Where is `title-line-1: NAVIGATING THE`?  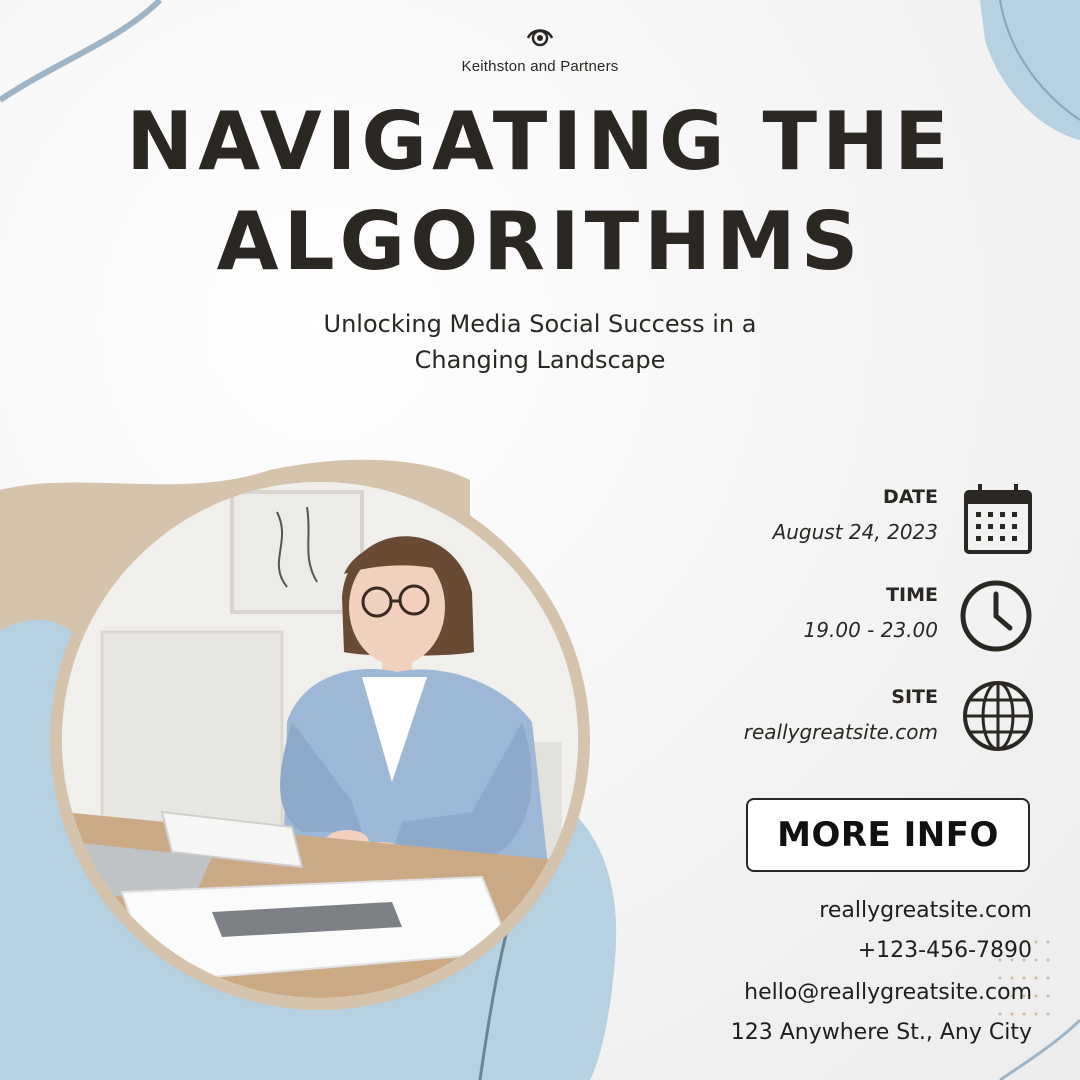
title-line-1: NAVIGATING THE is located at coordinates (540, 141).